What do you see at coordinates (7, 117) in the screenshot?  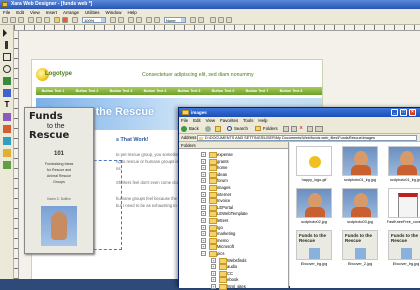 I see `fill-tool-icon` at bounding box center [7, 117].